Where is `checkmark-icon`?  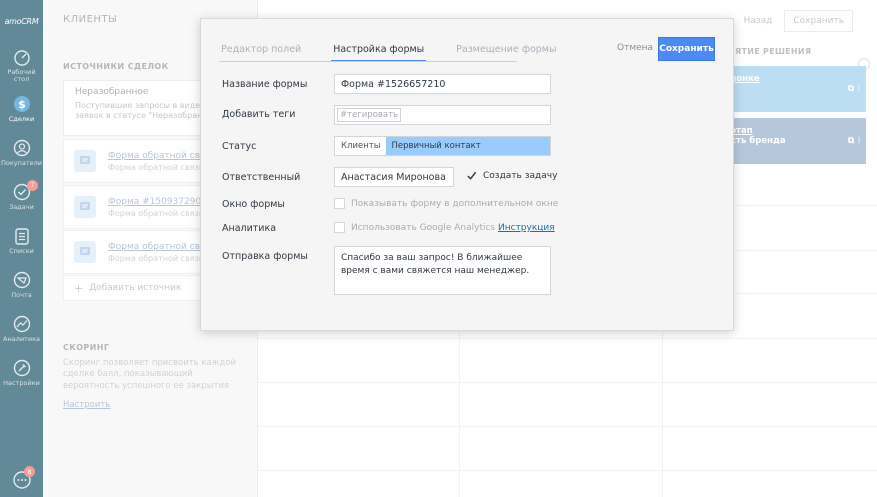 checkmark-icon is located at coordinates (472, 175).